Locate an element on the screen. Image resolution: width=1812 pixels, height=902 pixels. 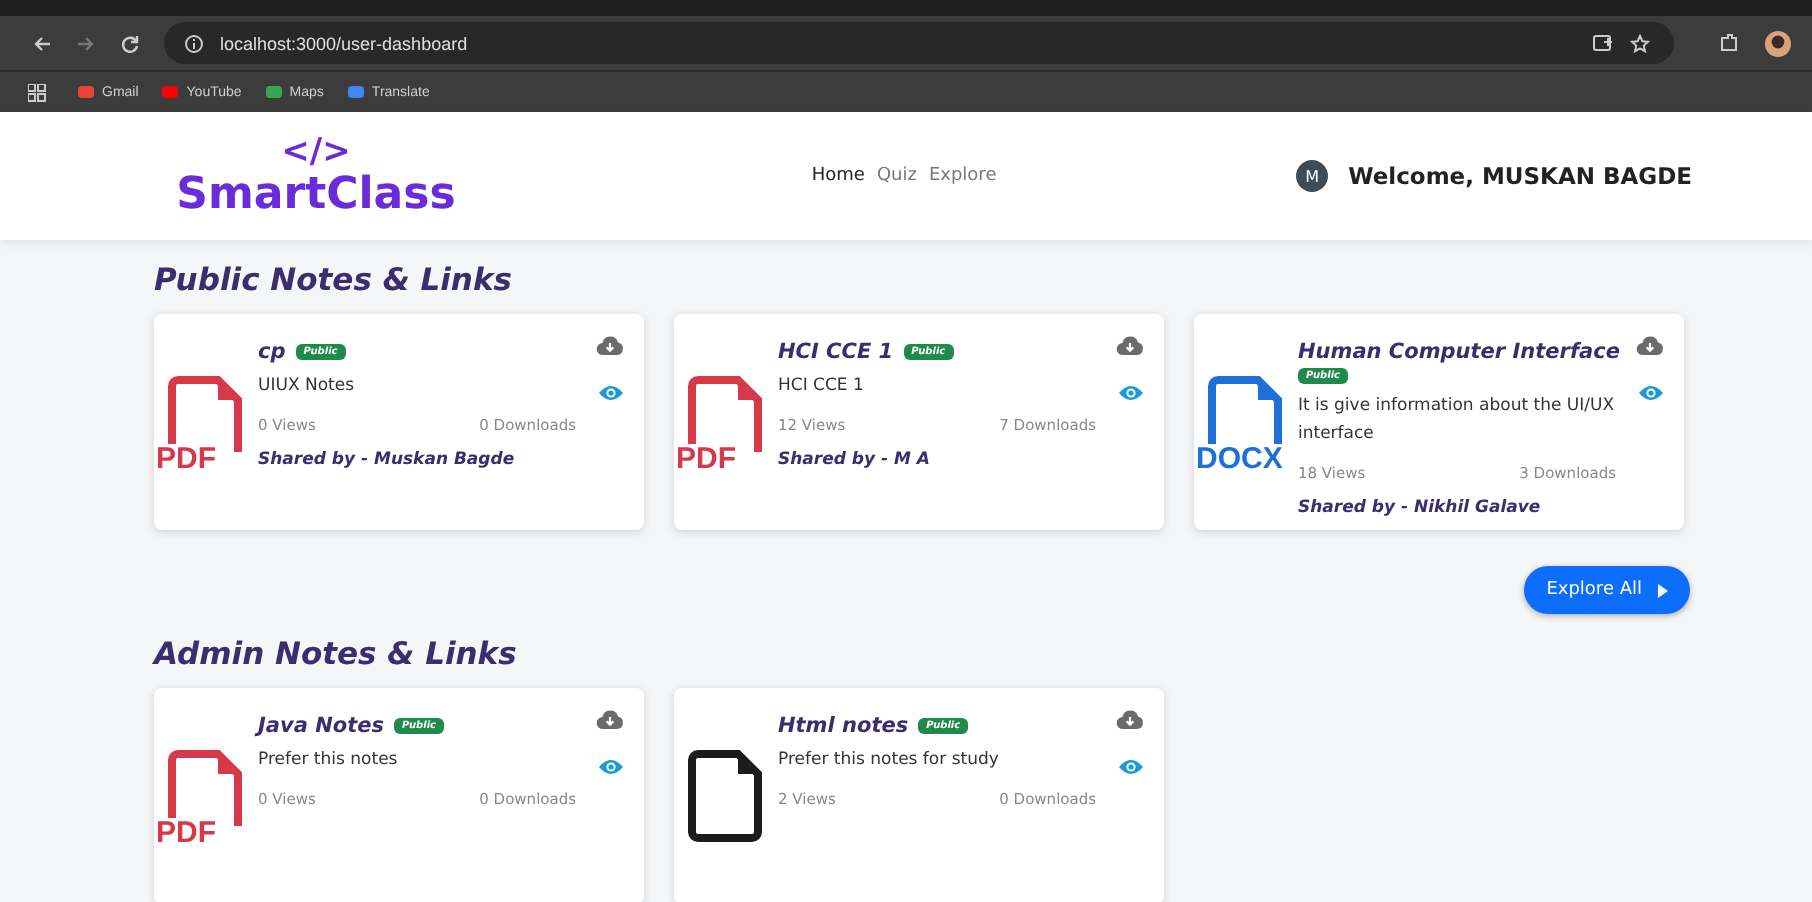
url-text: localhost:3000/user-dashboard is located at coordinates (344, 43).